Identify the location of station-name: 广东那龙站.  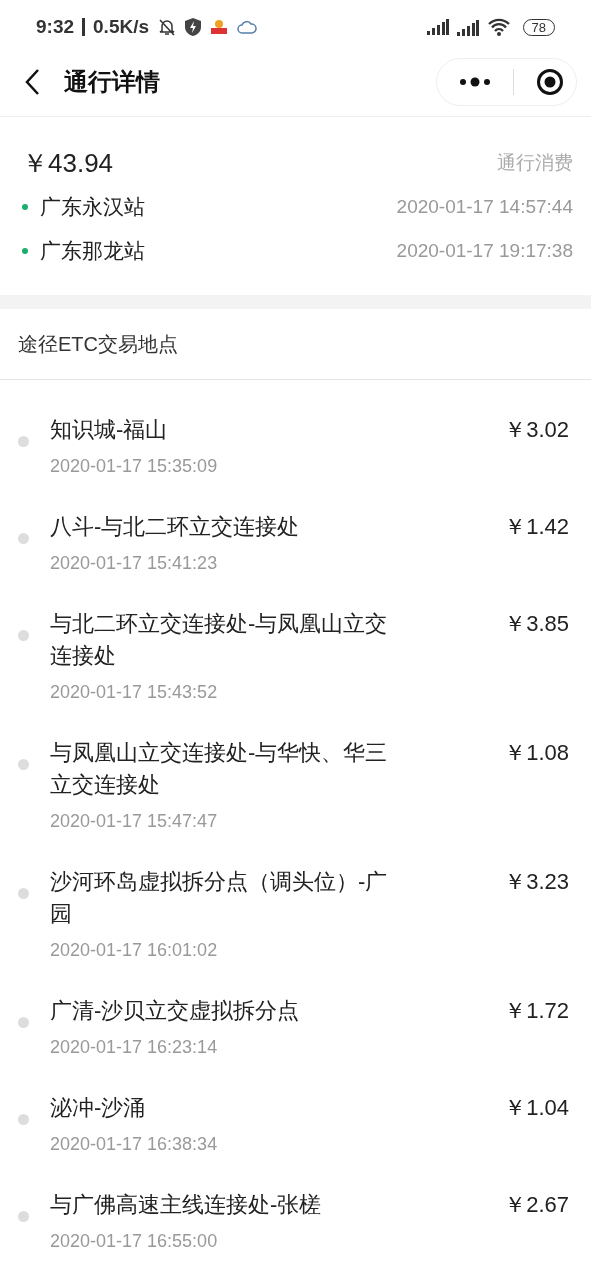
(92, 251).